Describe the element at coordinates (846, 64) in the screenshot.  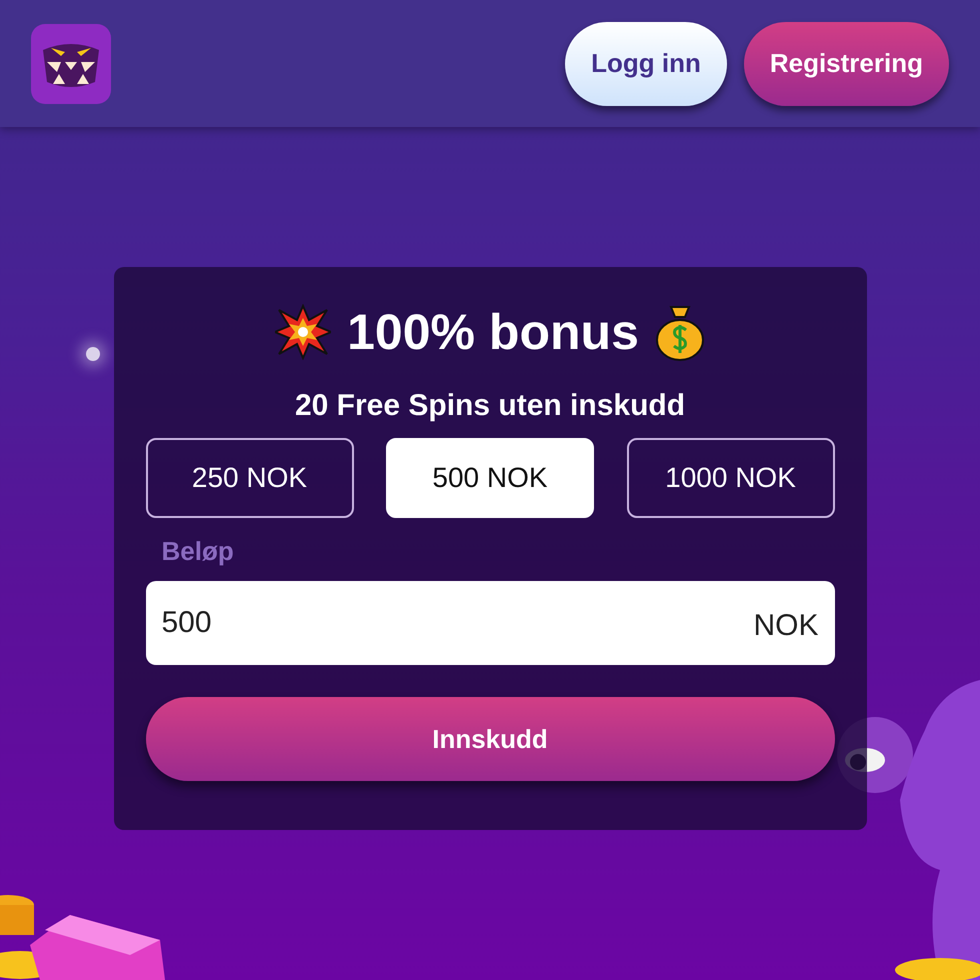
I see `register-button: Registrering` at that location.